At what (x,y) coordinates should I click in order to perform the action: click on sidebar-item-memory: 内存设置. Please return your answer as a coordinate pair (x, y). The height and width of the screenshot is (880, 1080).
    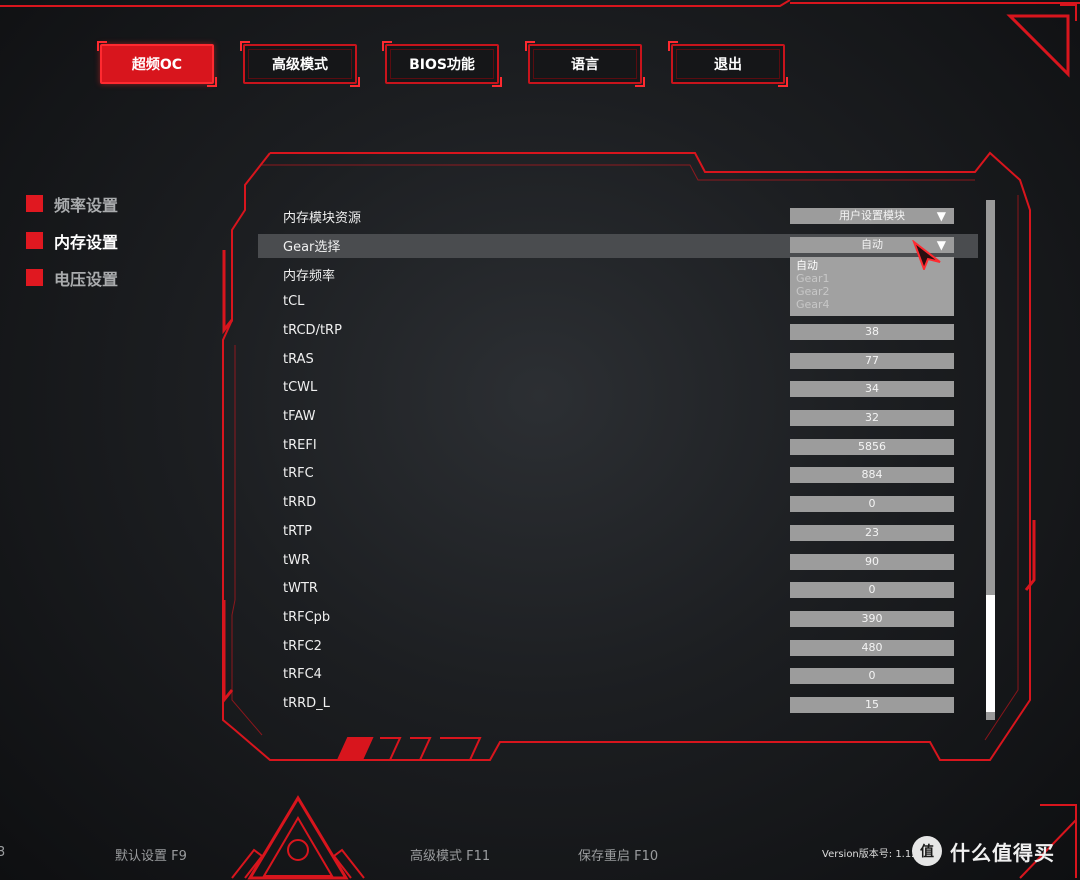
    Looking at the image, I should click on (116, 240).